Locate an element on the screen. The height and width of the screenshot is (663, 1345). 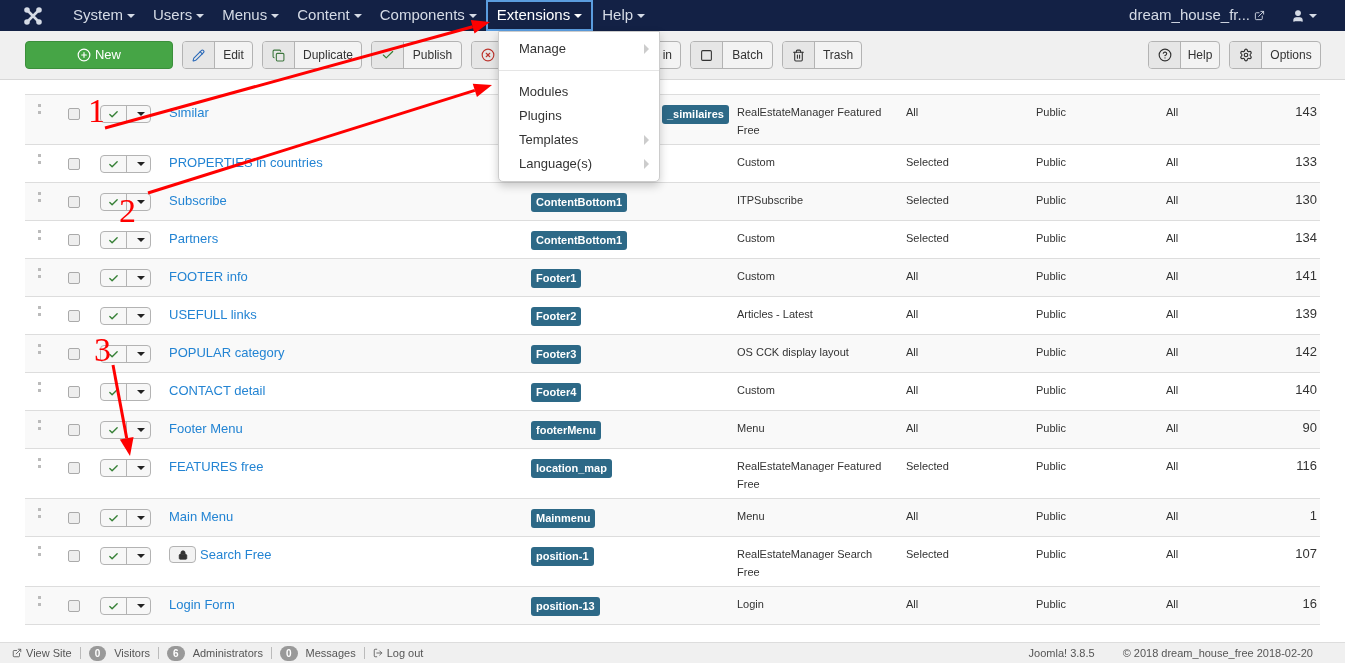
nav-menu: Extensions is located at coordinates (539, 15).